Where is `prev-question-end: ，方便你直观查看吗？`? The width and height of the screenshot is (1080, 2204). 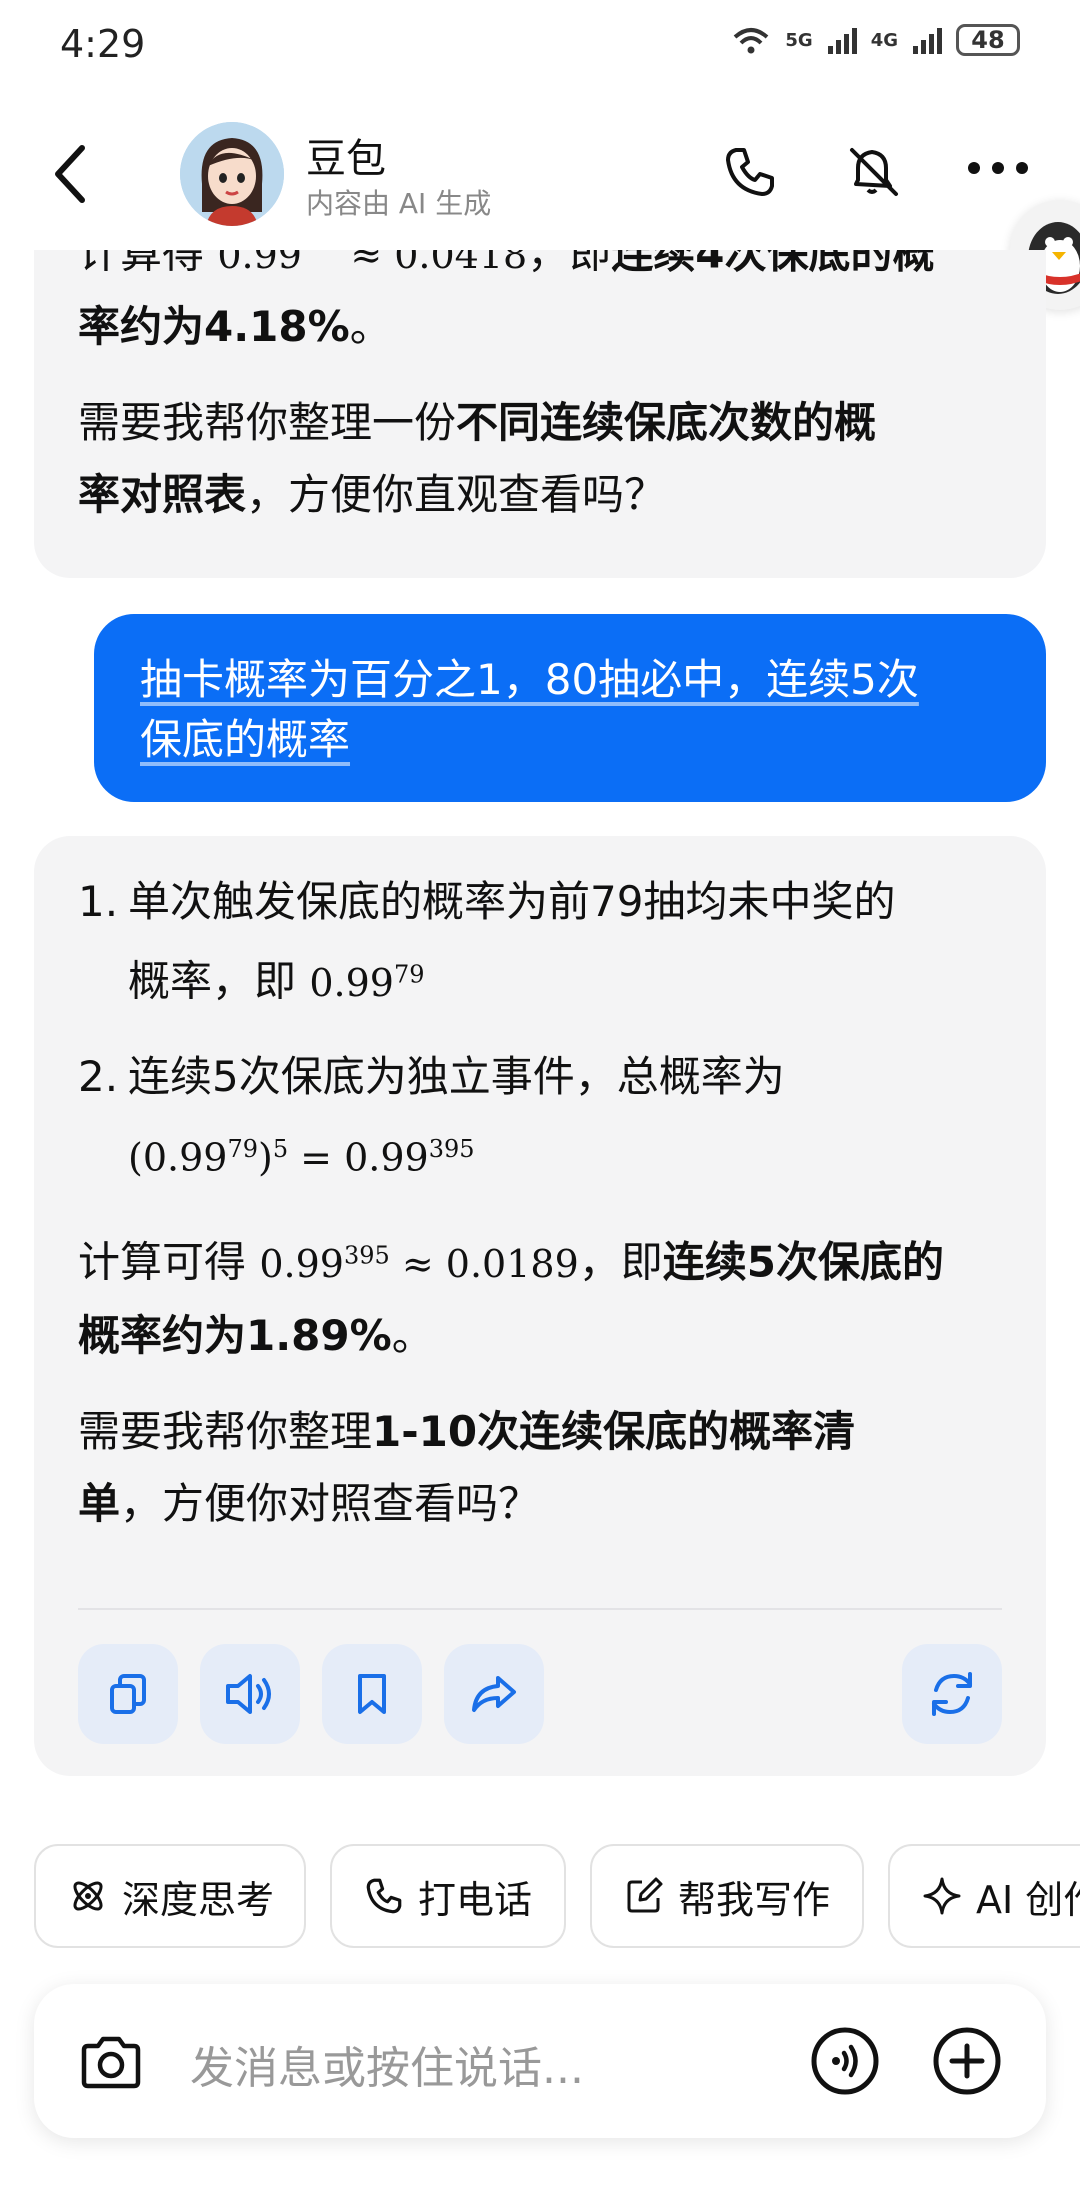
prev-question-end: ，方便你直观查看吗？ is located at coordinates (456, 494).